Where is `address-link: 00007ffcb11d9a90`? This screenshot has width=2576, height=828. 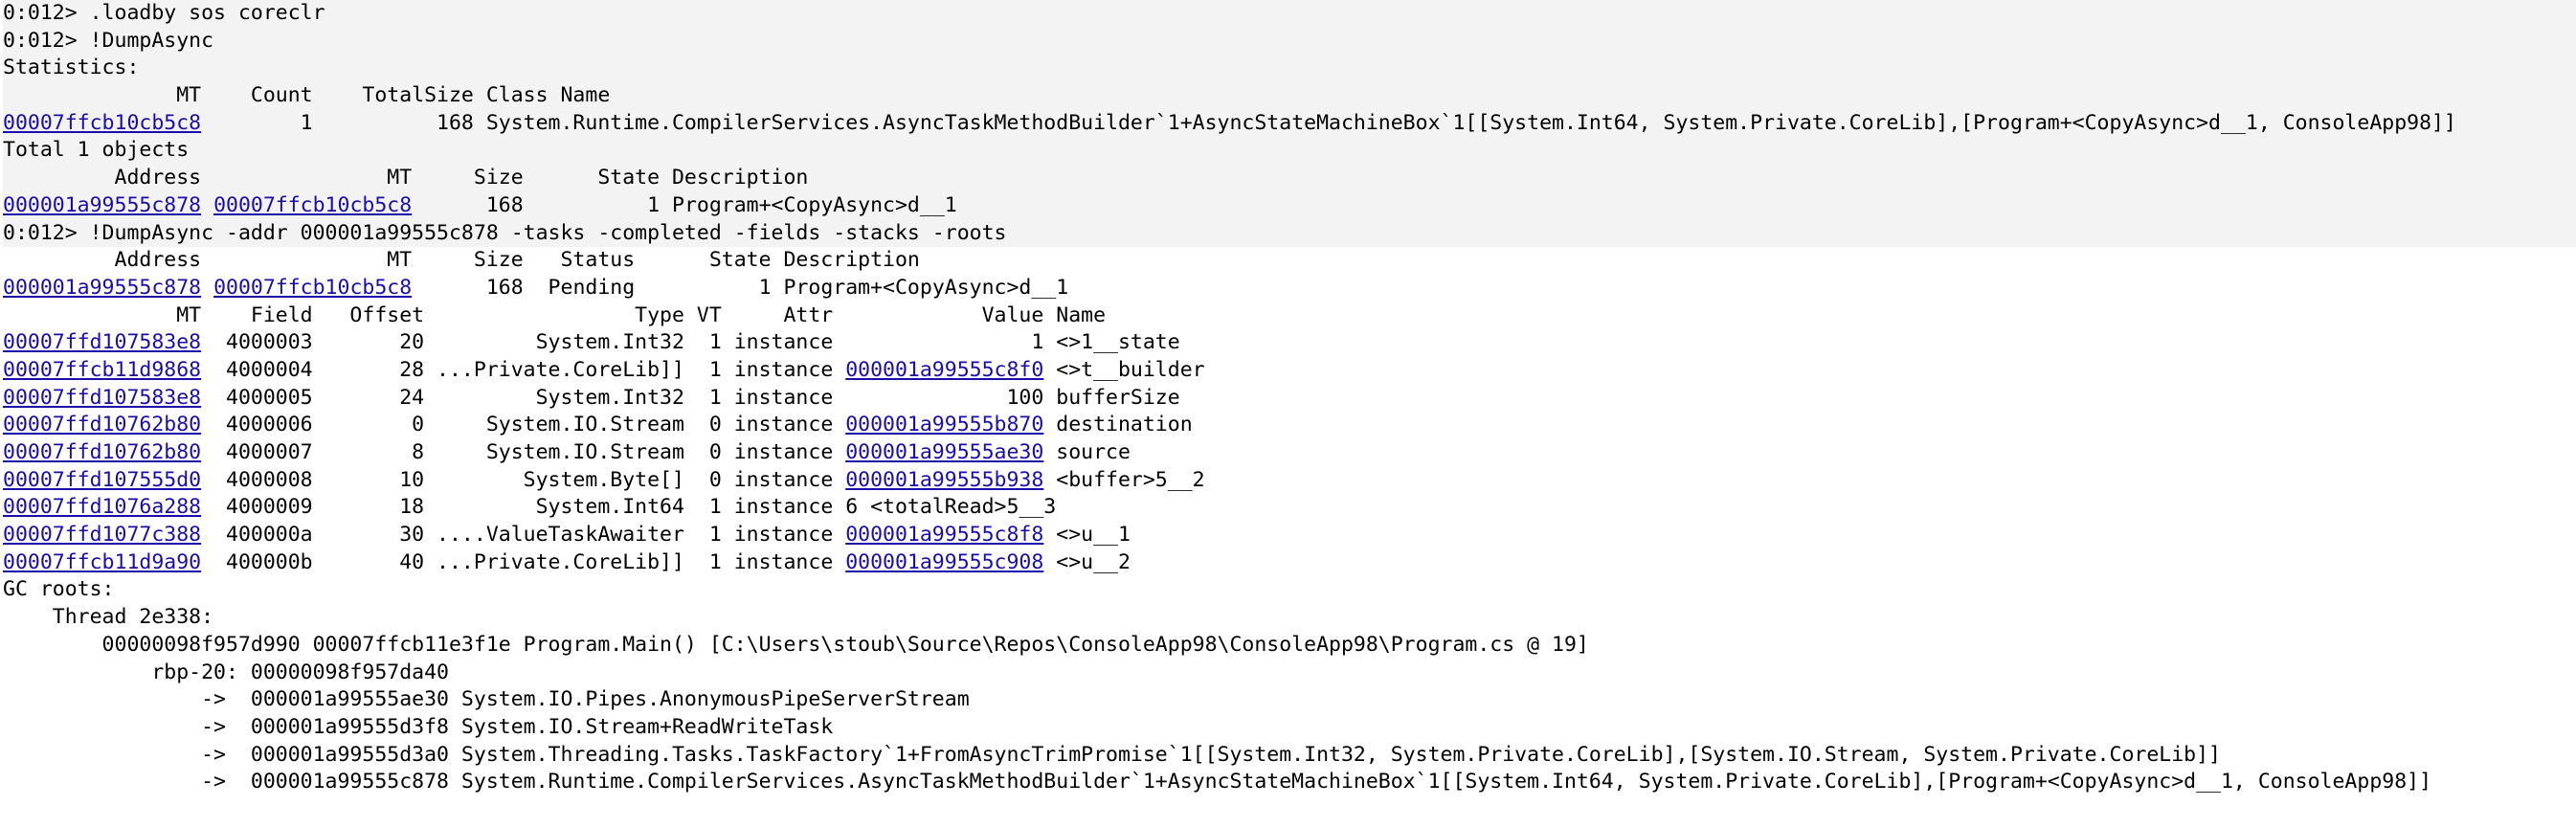
address-link: 00007ffcb11d9a90 is located at coordinates (102, 562).